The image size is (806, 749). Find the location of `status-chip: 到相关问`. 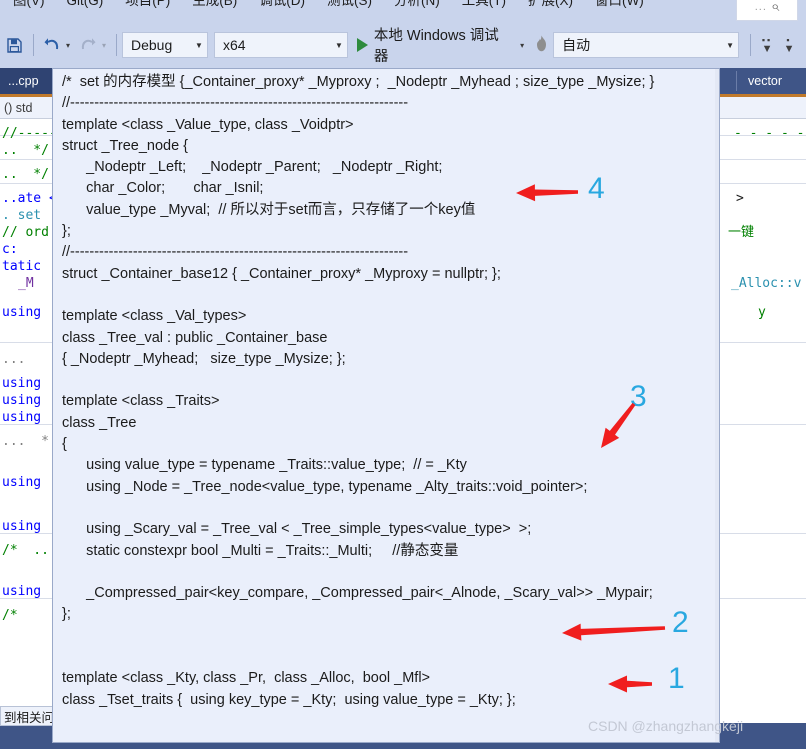

status-chip: 到相关问 is located at coordinates (29, 716).